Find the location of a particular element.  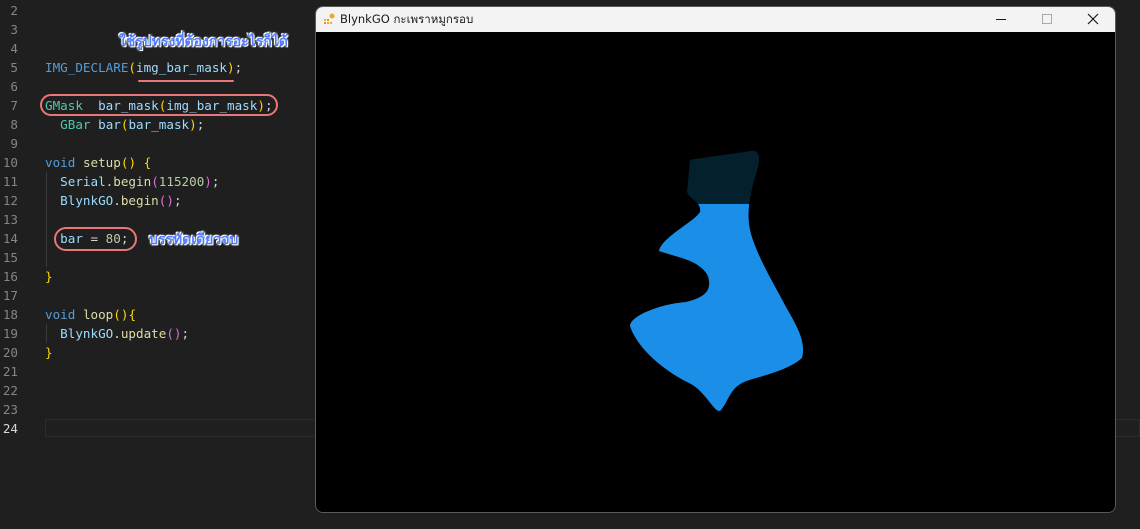

close-button is located at coordinates (1092, 19).